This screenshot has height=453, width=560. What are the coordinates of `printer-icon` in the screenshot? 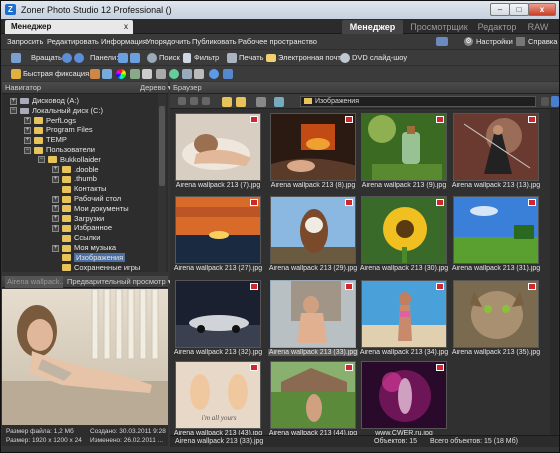 It's located at (232, 58).